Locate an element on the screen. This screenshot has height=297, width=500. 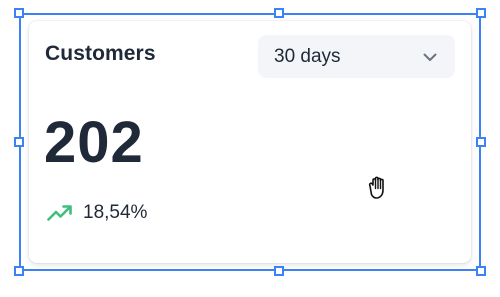
resize-handle-top-right is located at coordinates (481, 13).